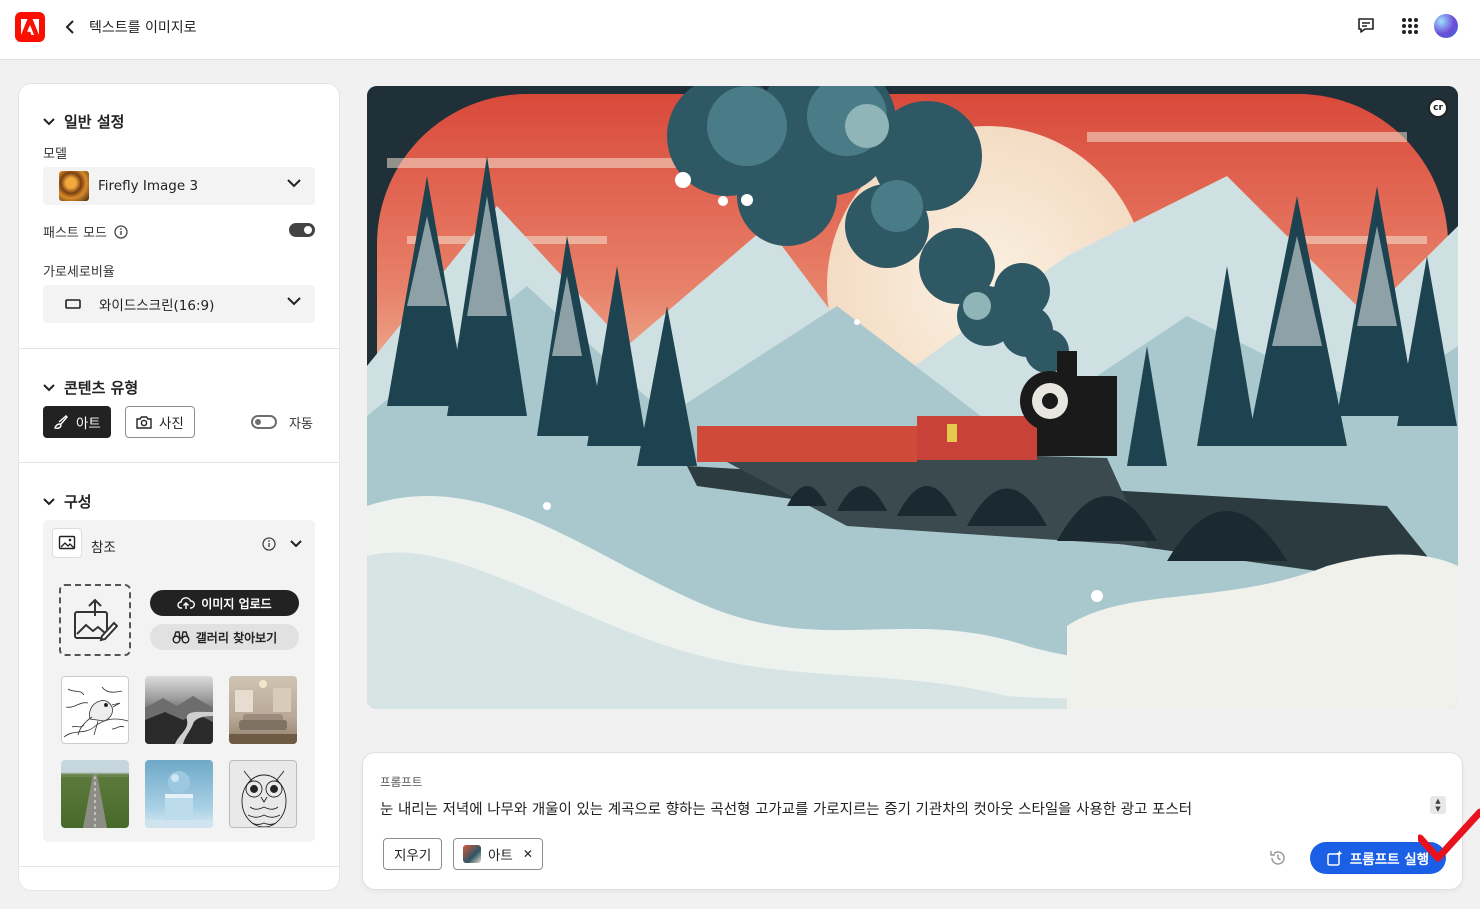  I want to click on reference-thumbnail-road-field, so click(95, 794).